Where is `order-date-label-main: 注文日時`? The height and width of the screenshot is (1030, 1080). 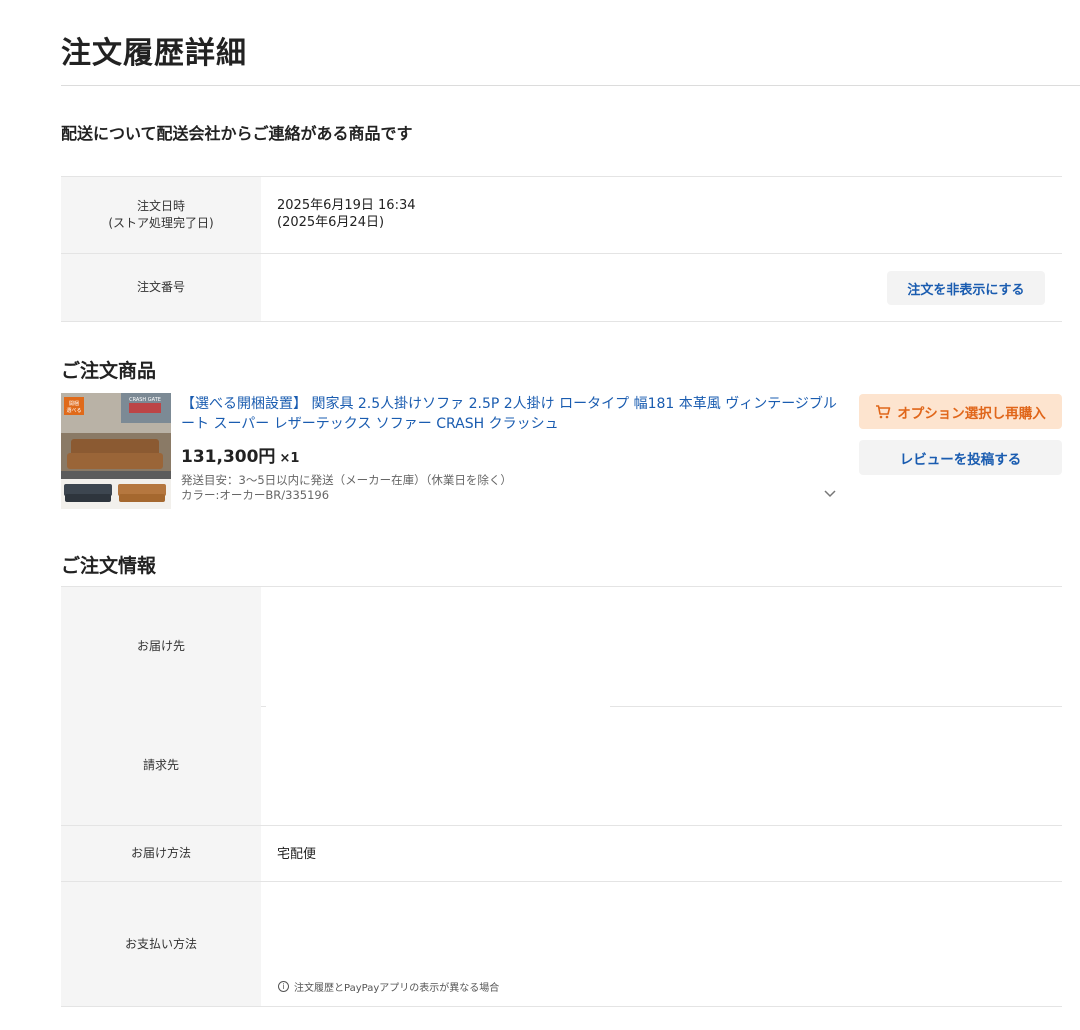
order-date-label-main: 注文日時 is located at coordinates (160, 206).